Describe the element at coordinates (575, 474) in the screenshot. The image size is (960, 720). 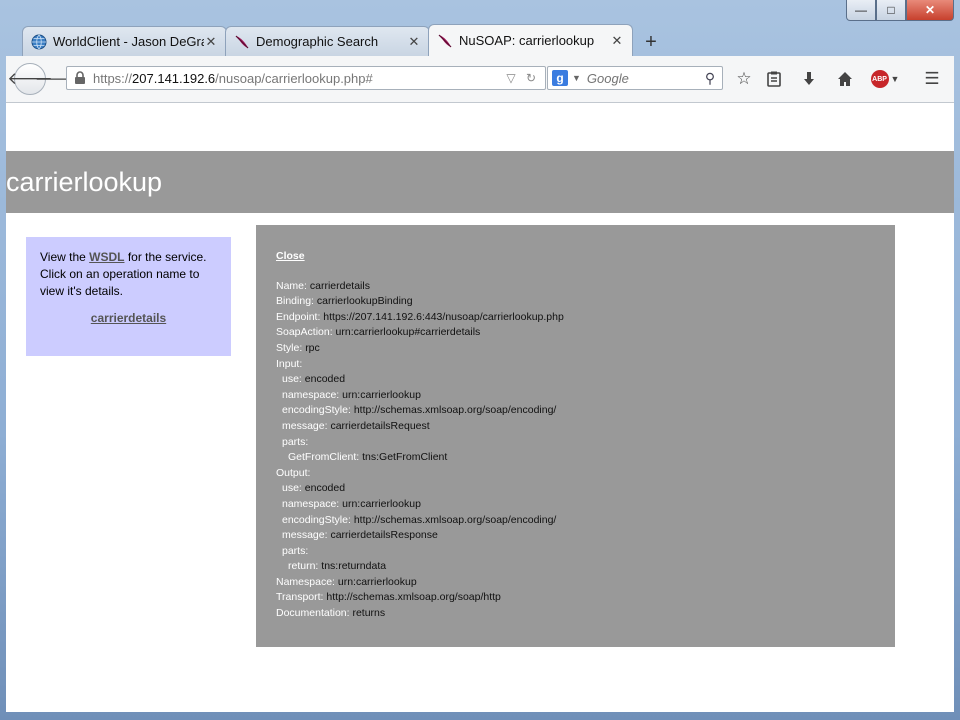
I see `detail-row: Output:` at that location.